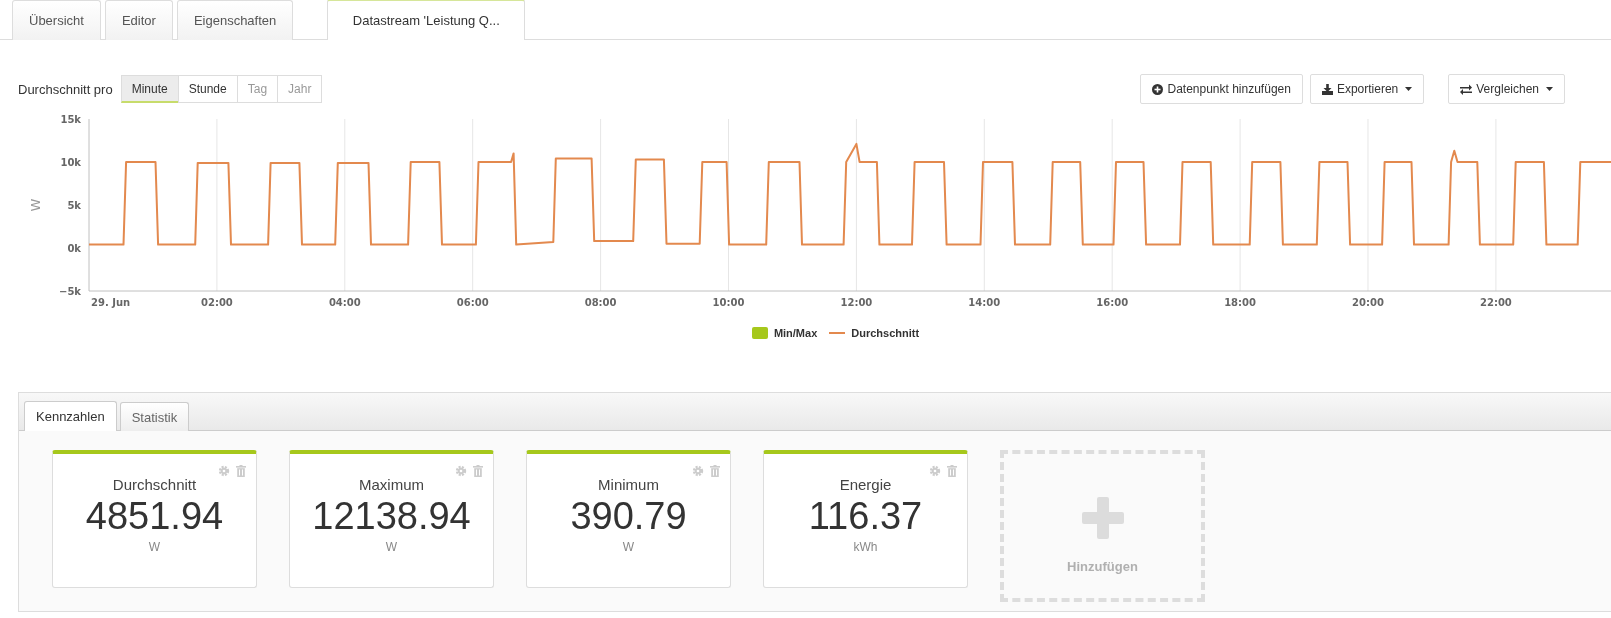  Describe the element at coordinates (1368, 302) in the screenshot. I see `x-axis-label: 20:00` at that location.